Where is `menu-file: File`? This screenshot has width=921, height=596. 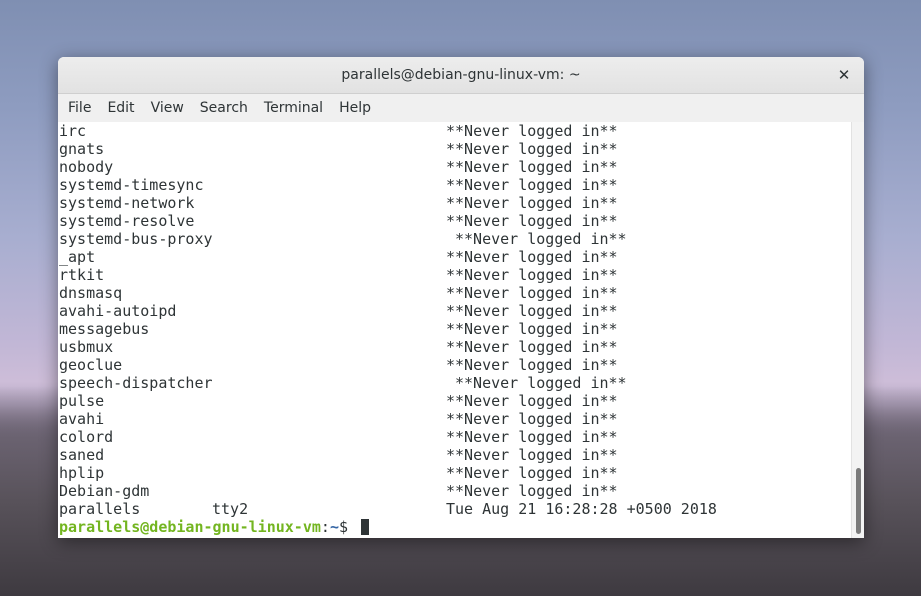
menu-file: File is located at coordinates (79, 108).